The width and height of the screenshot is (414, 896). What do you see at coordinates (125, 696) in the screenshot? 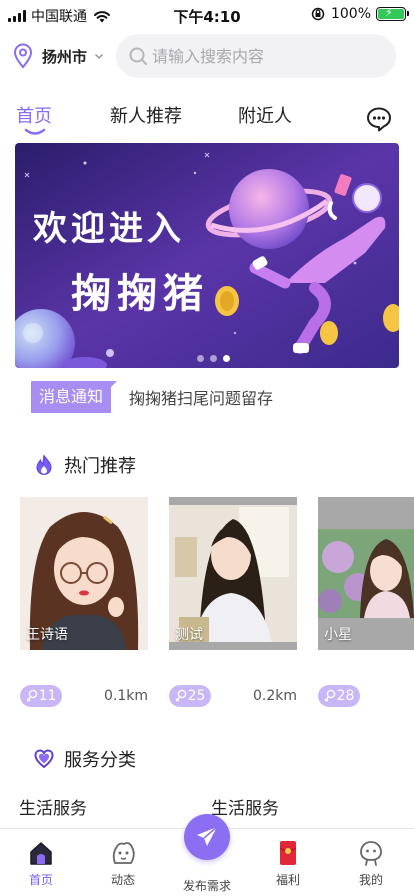
I see `distance-label: 0.1km` at bounding box center [125, 696].